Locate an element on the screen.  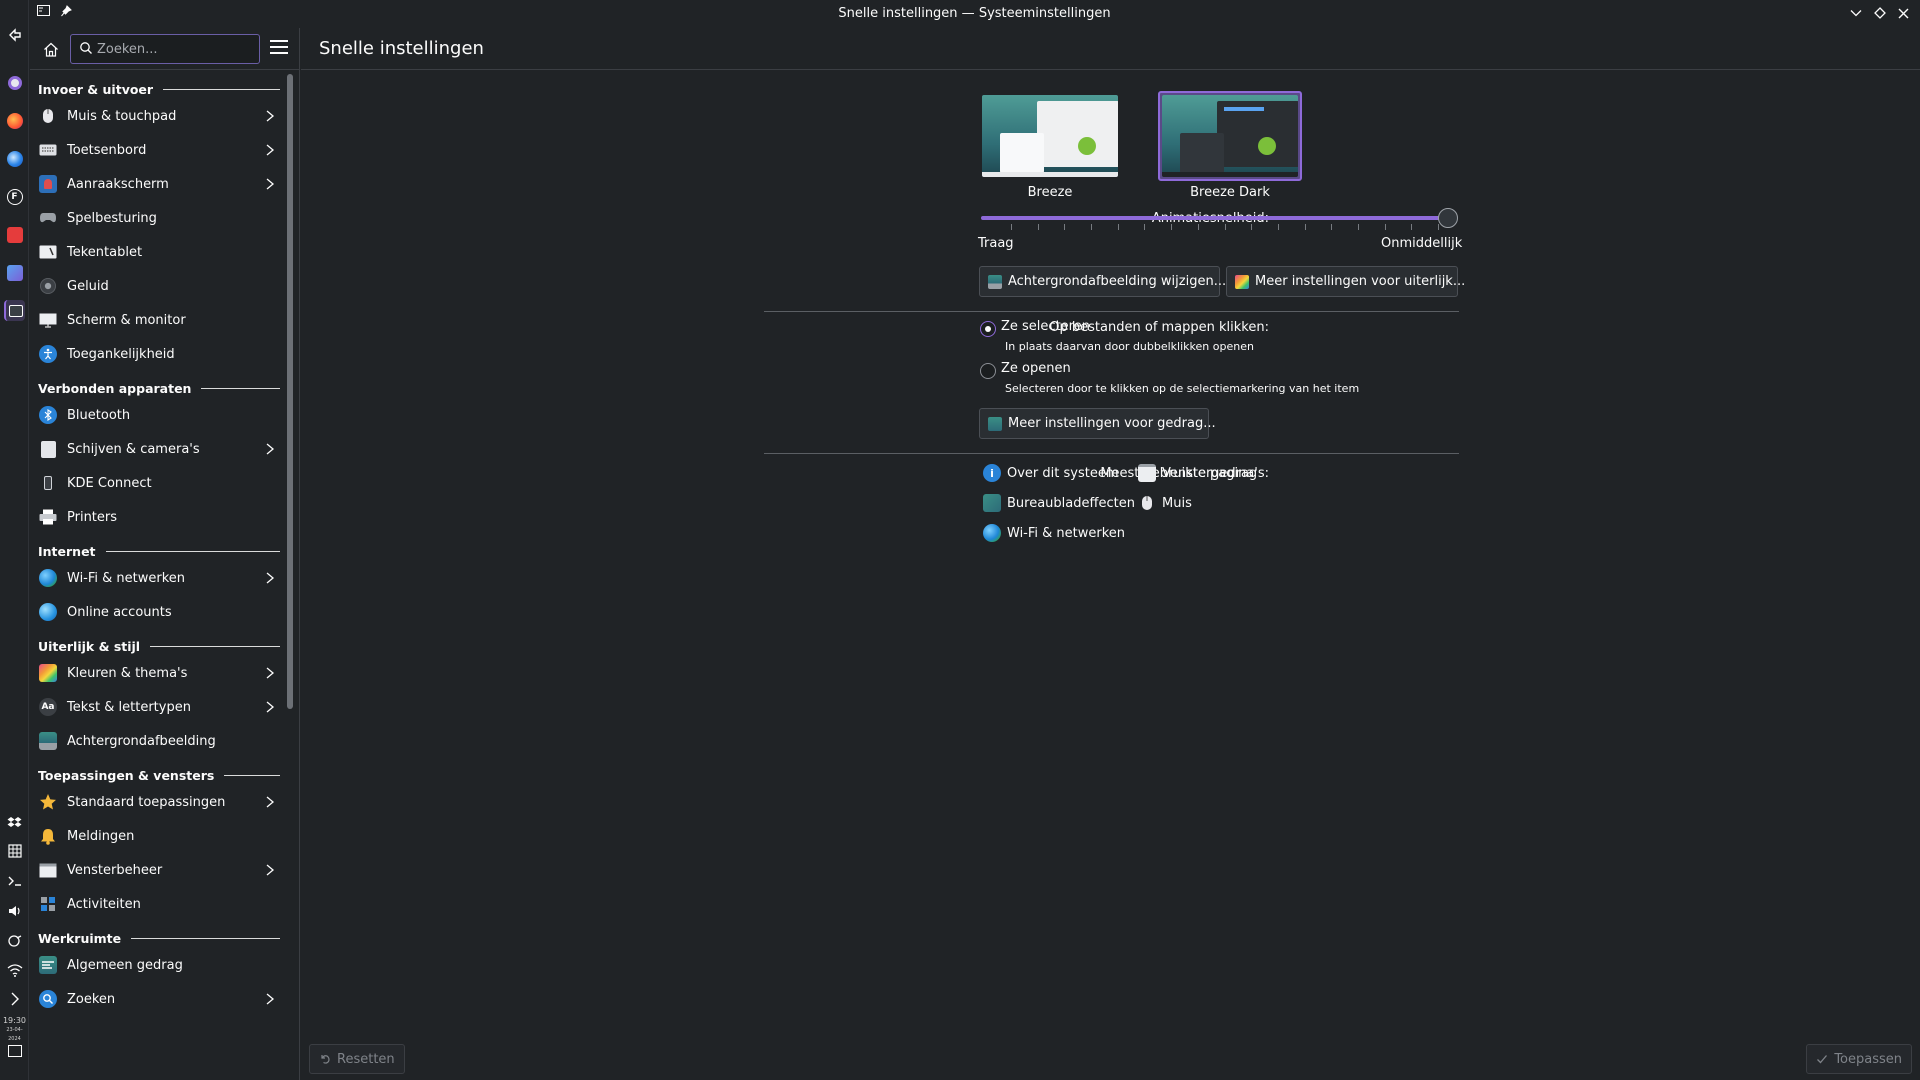
sidebar-item-accessibility: Toegankelijkheid is located at coordinates (155, 354).